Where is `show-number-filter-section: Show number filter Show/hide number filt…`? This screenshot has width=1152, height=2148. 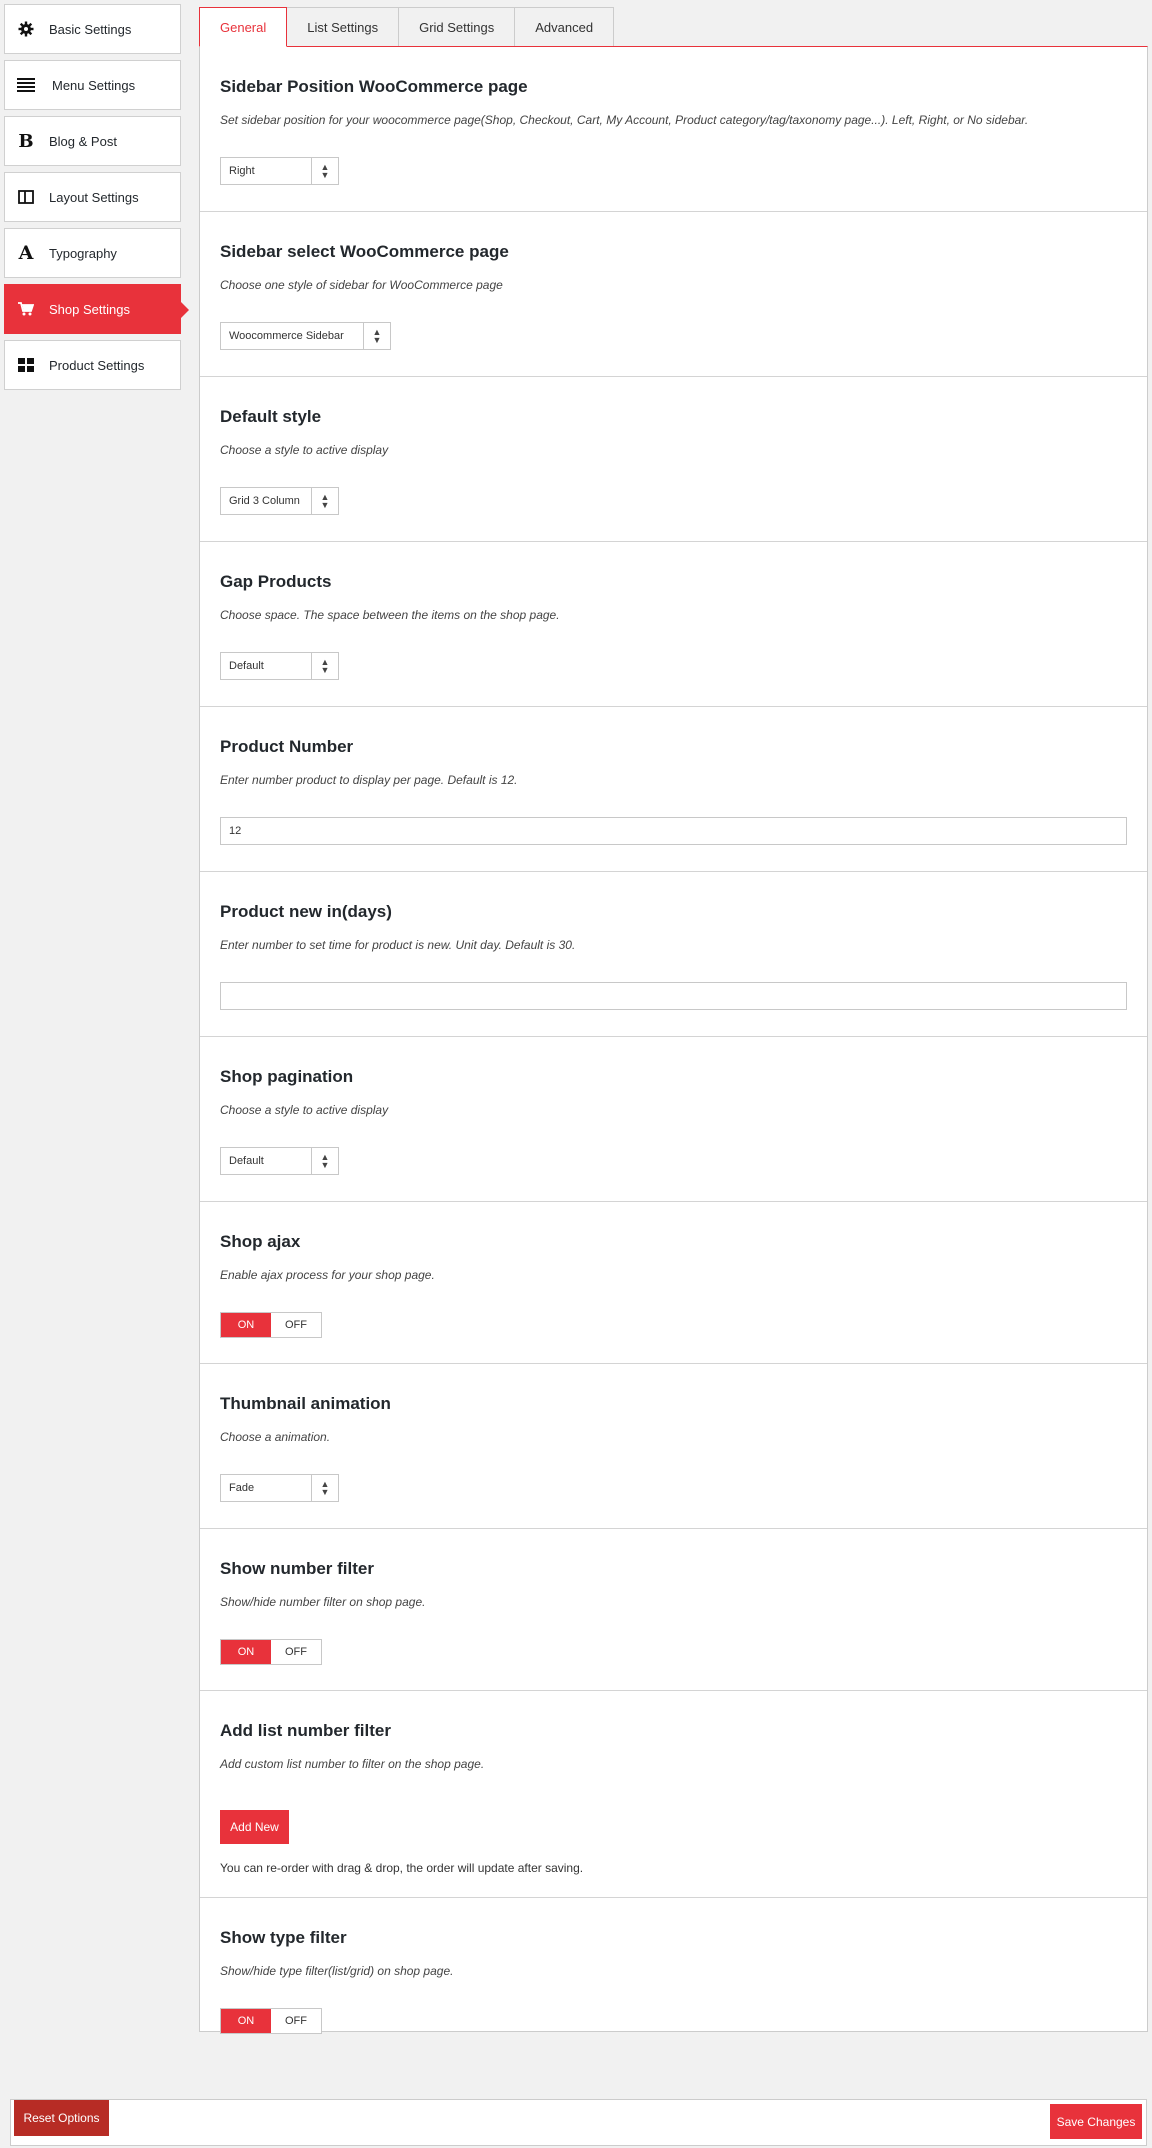
show-number-filter-section: Show number filter Show/hide number filt… is located at coordinates (673, 1610).